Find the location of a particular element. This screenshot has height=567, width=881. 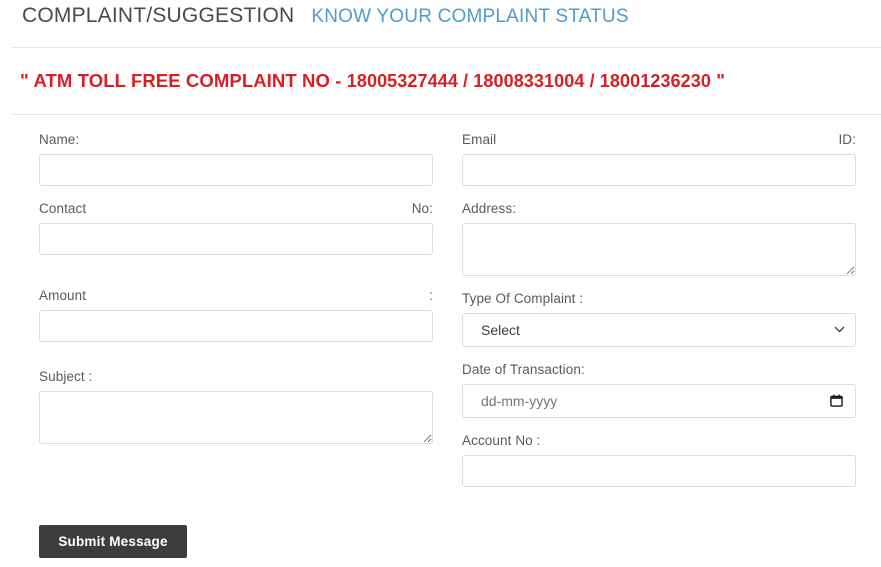

header-divider-top is located at coordinates (446, 47).